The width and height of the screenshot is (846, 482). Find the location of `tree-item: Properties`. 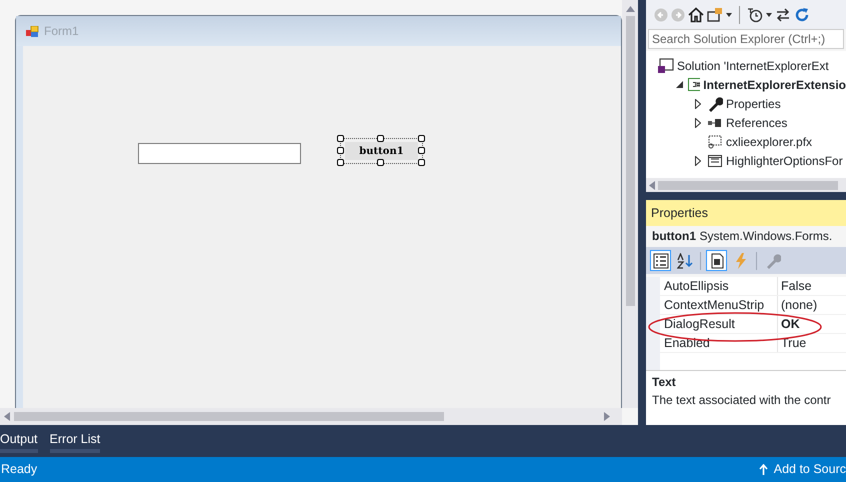

tree-item: Properties is located at coordinates (753, 103).